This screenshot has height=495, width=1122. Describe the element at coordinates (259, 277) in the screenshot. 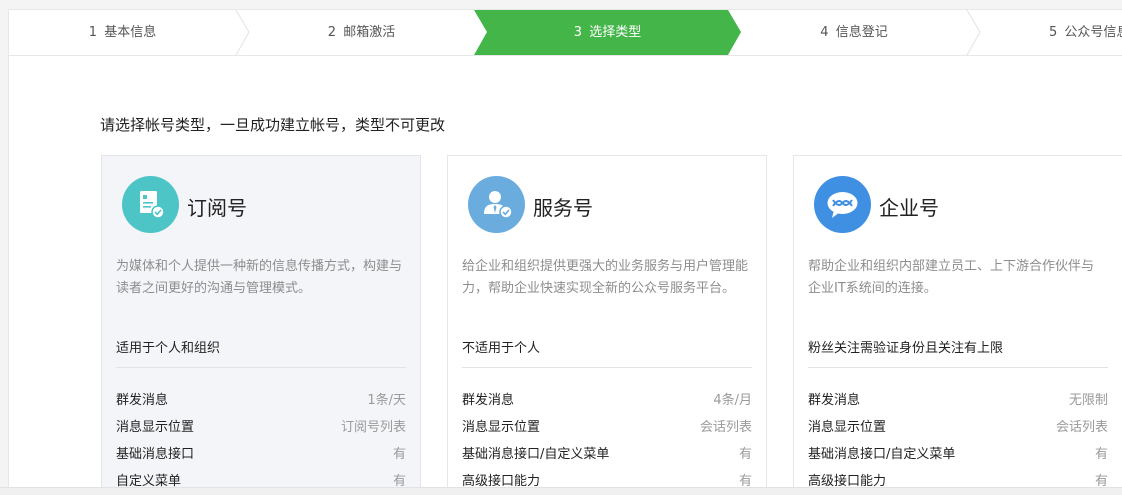

I see `card-description: 为媒体和个人提供一种新的信息传播方式，构建与读者之间更好的沟通与管理模式。` at that location.